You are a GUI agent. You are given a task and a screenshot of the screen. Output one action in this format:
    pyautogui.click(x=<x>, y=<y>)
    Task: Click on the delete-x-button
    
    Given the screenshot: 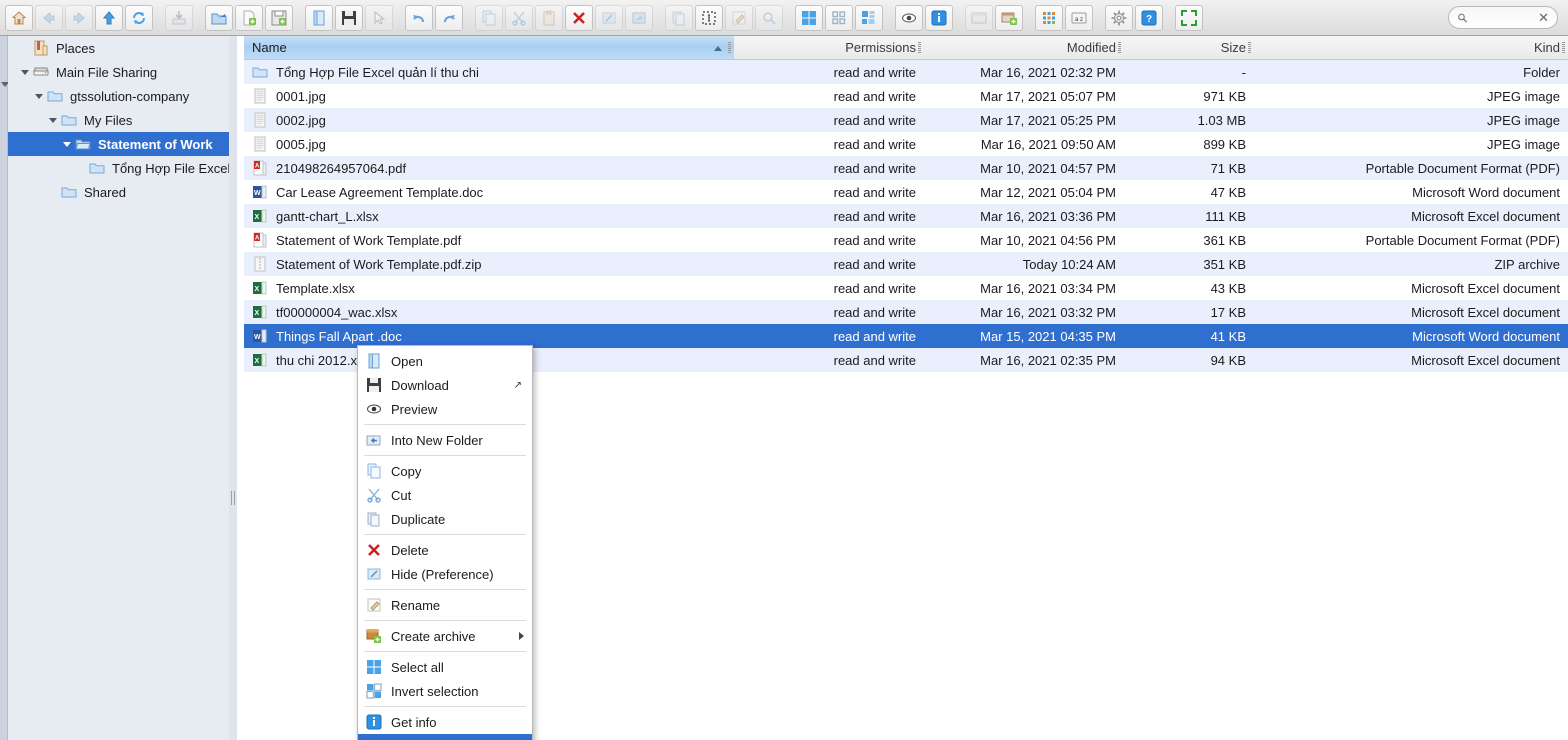 What is the action you would take?
    pyautogui.click(x=579, y=17)
    